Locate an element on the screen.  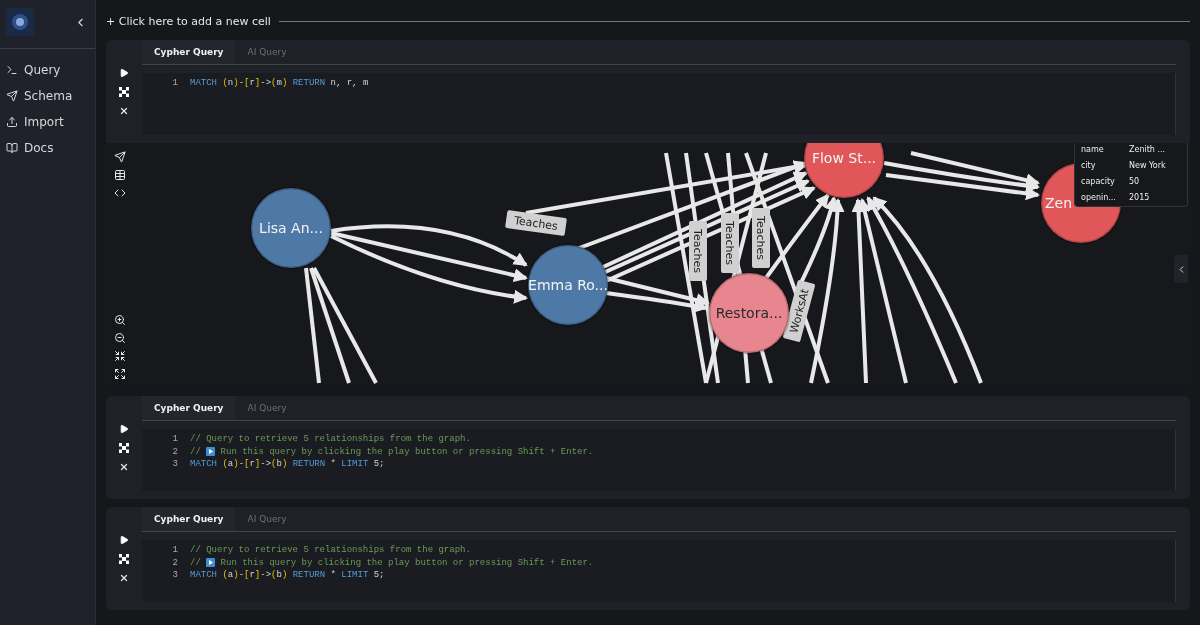
sidebar-item: Query is located at coordinates (47, 70).